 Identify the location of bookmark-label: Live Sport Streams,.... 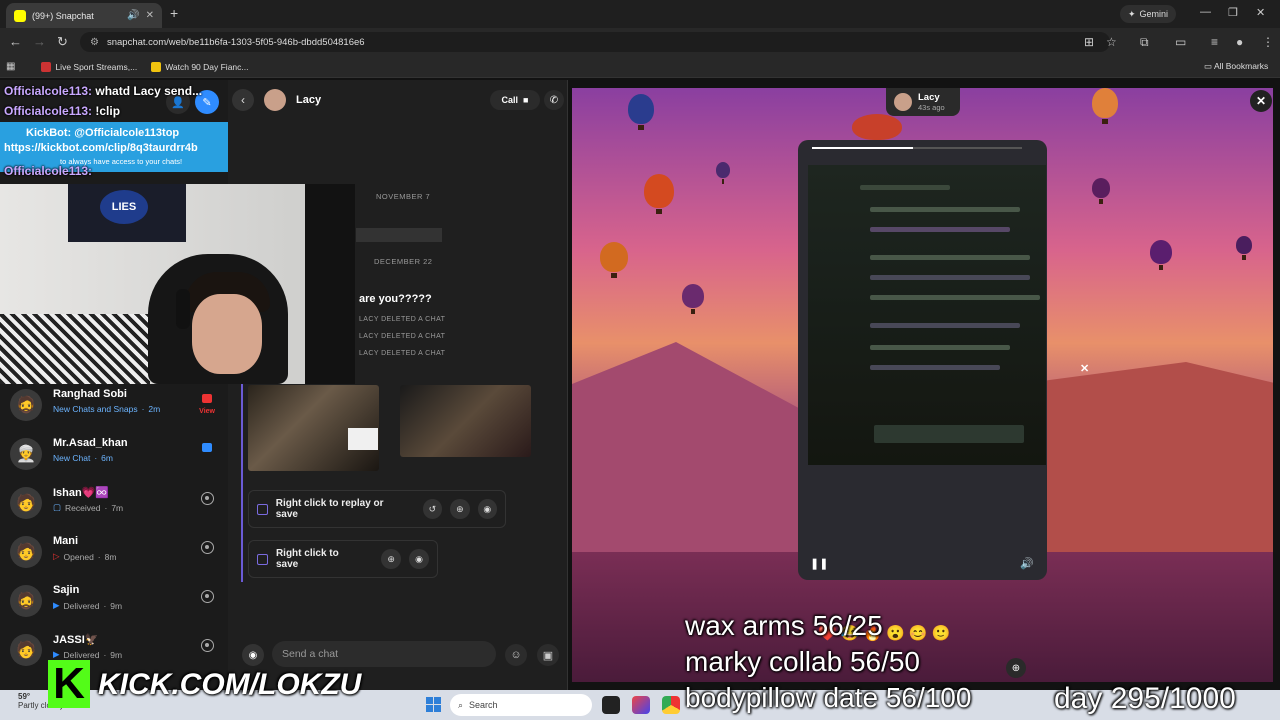
(96, 66).